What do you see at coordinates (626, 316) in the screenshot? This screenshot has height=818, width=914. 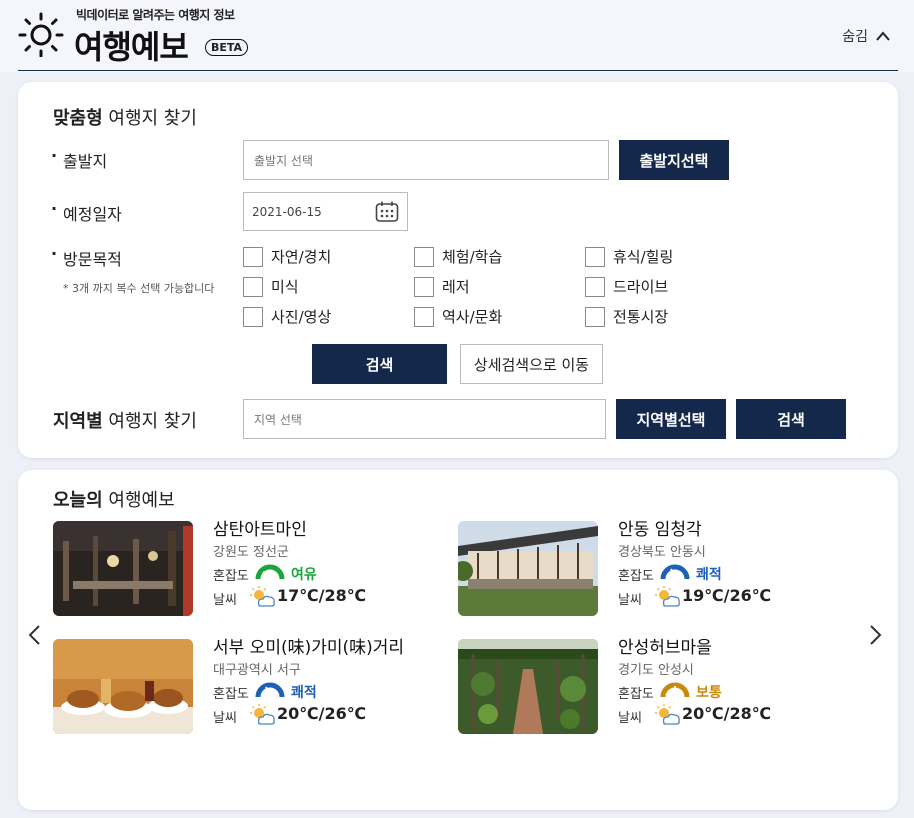 I see `purpose-checkbox-market: 전통시장` at bounding box center [626, 316].